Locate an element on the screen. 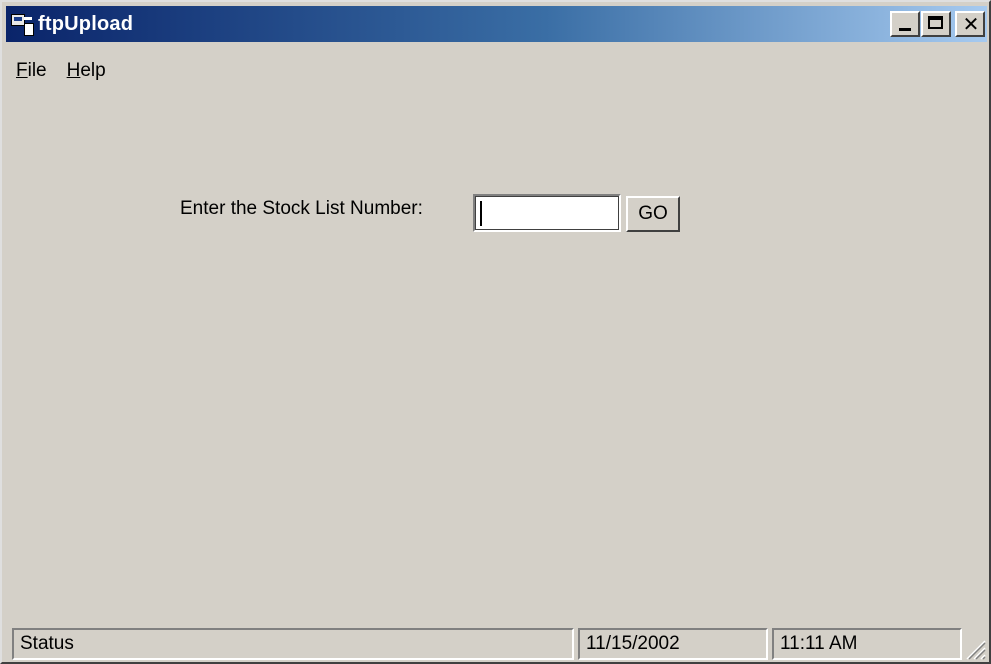 The image size is (991, 664). resize-grip-icon is located at coordinates (975, 649).